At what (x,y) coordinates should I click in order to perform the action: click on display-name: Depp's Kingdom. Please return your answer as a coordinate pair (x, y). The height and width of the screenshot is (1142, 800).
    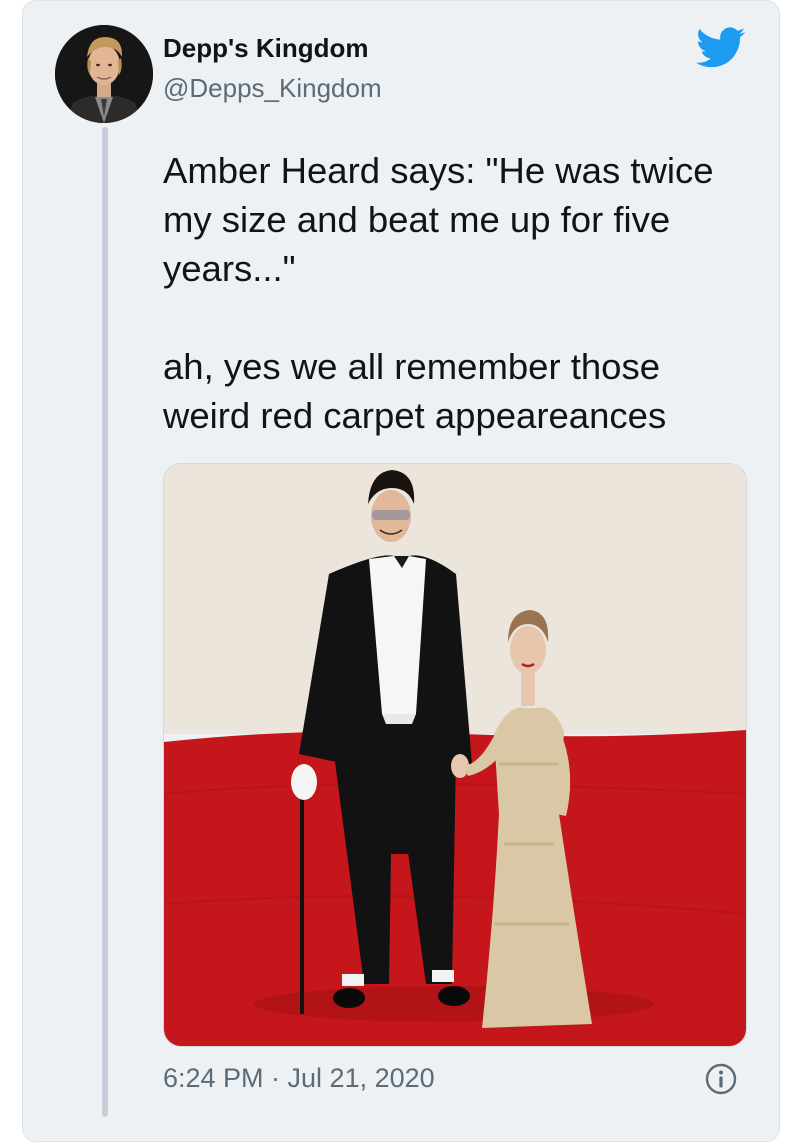
    Looking at the image, I should click on (266, 48).